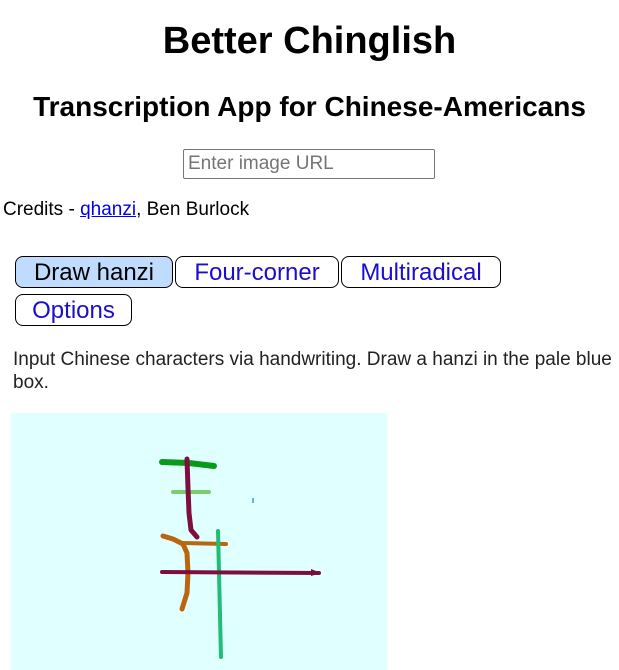 The width and height of the screenshot is (619, 670). I want to click on credits-line: Credits - qhanzi, Ben Burlock, so click(126, 210).